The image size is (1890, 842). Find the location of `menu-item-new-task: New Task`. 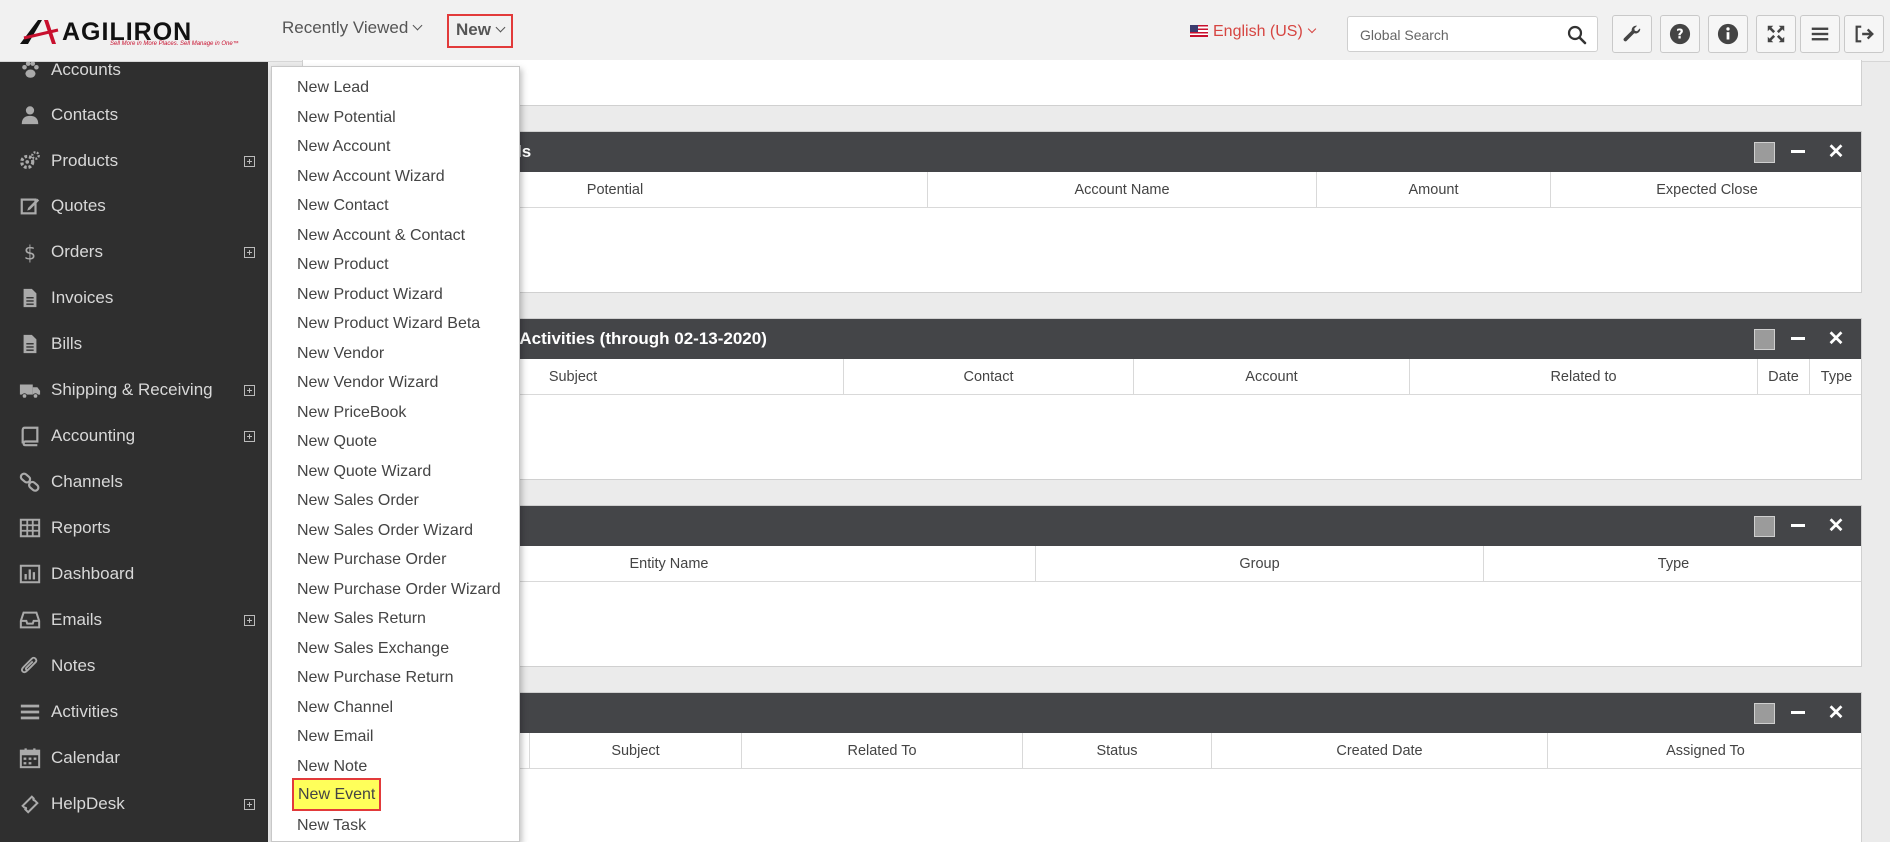

menu-item-new-task: New Task is located at coordinates (395, 825).